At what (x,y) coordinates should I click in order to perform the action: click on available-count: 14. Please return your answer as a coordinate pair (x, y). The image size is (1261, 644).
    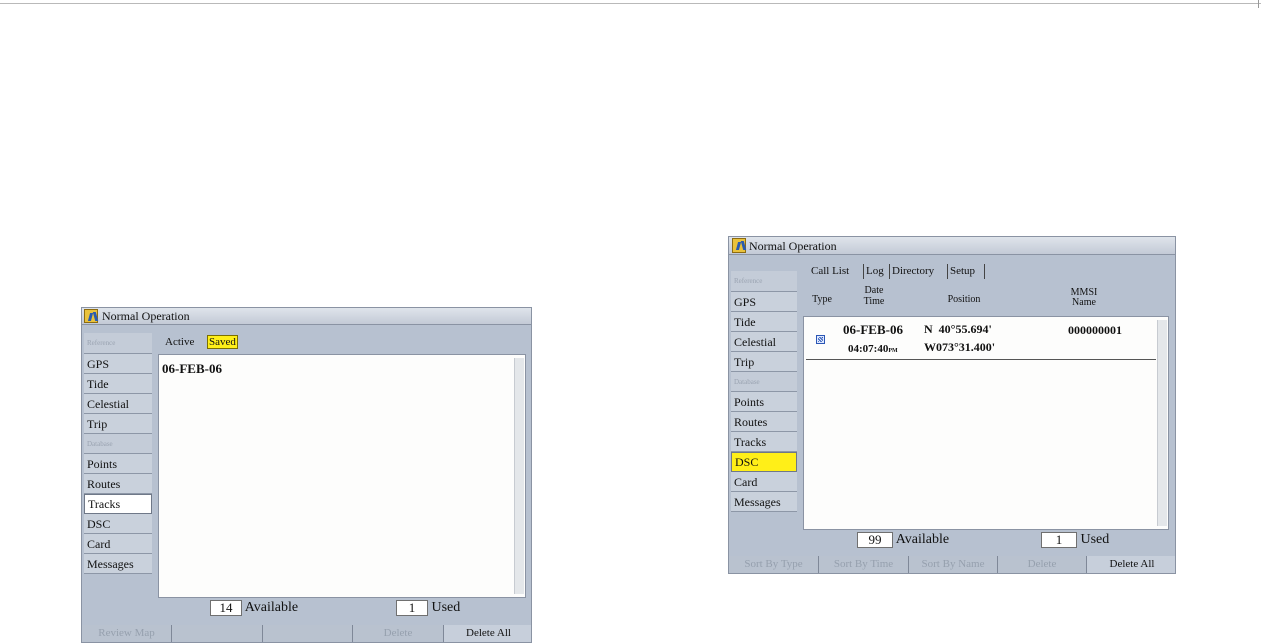
    Looking at the image, I should click on (226, 608).